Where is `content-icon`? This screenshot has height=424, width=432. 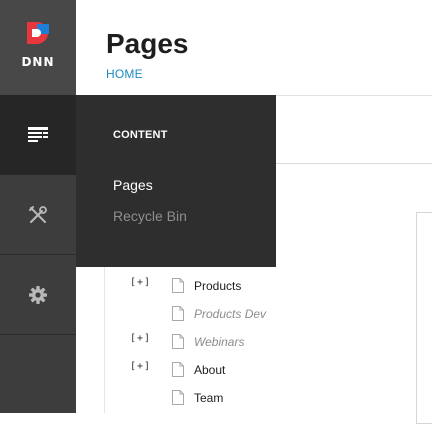 content-icon is located at coordinates (38, 134).